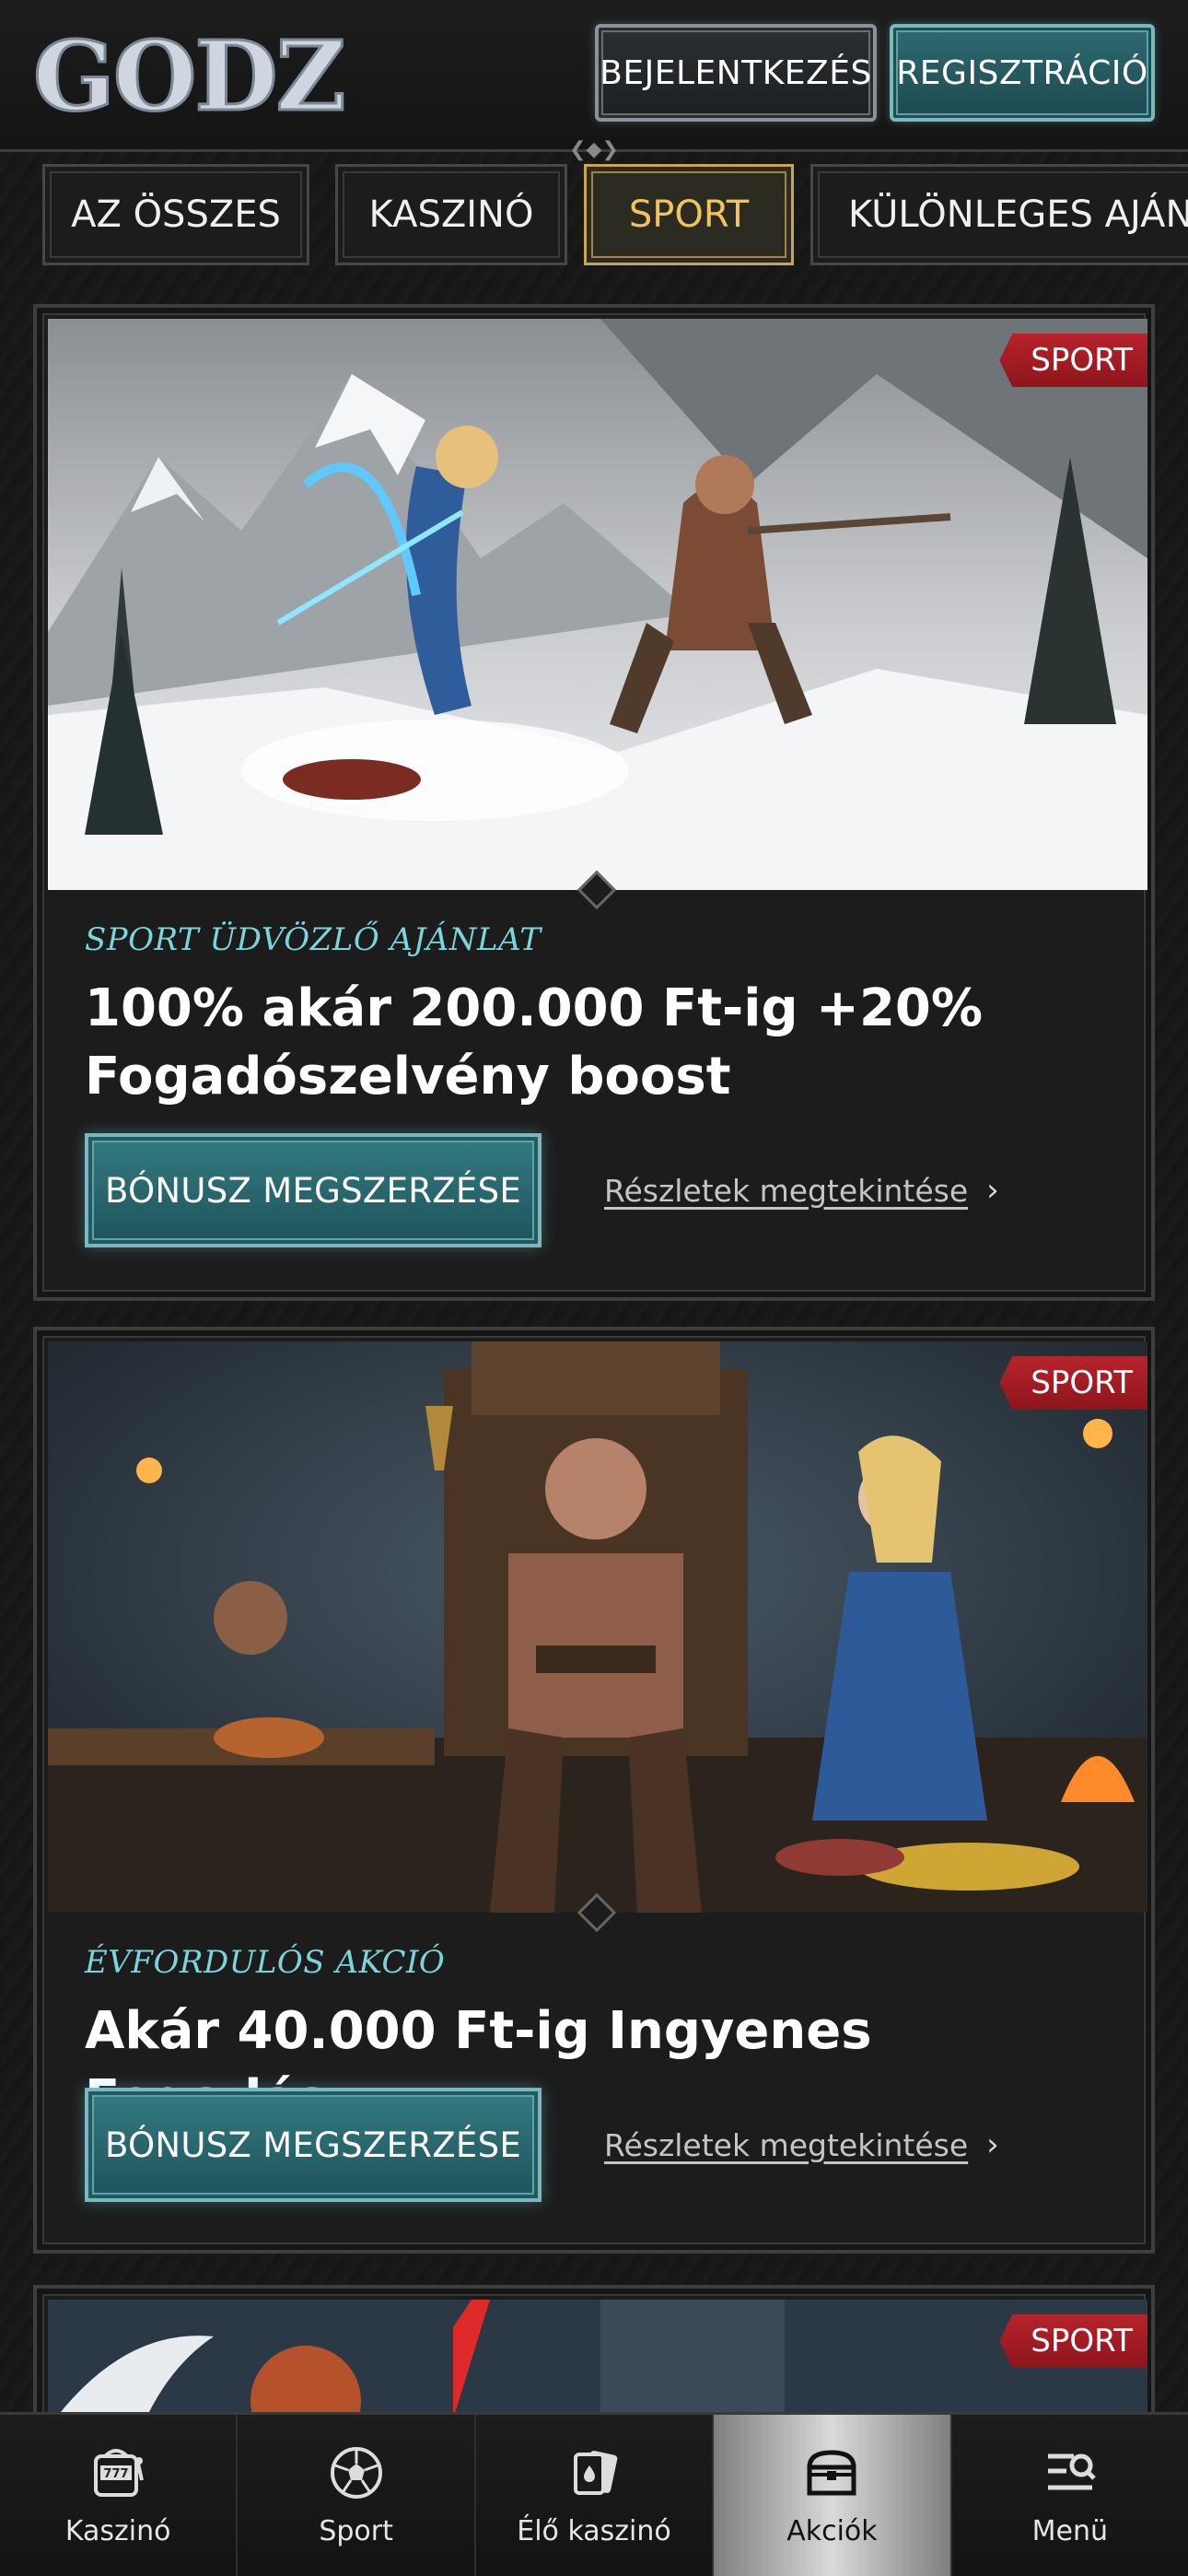  What do you see at coordinates (117, 2531) in the screenshot?
I see `nav-label: Kaszinó` at bounding box center [117, 2531].